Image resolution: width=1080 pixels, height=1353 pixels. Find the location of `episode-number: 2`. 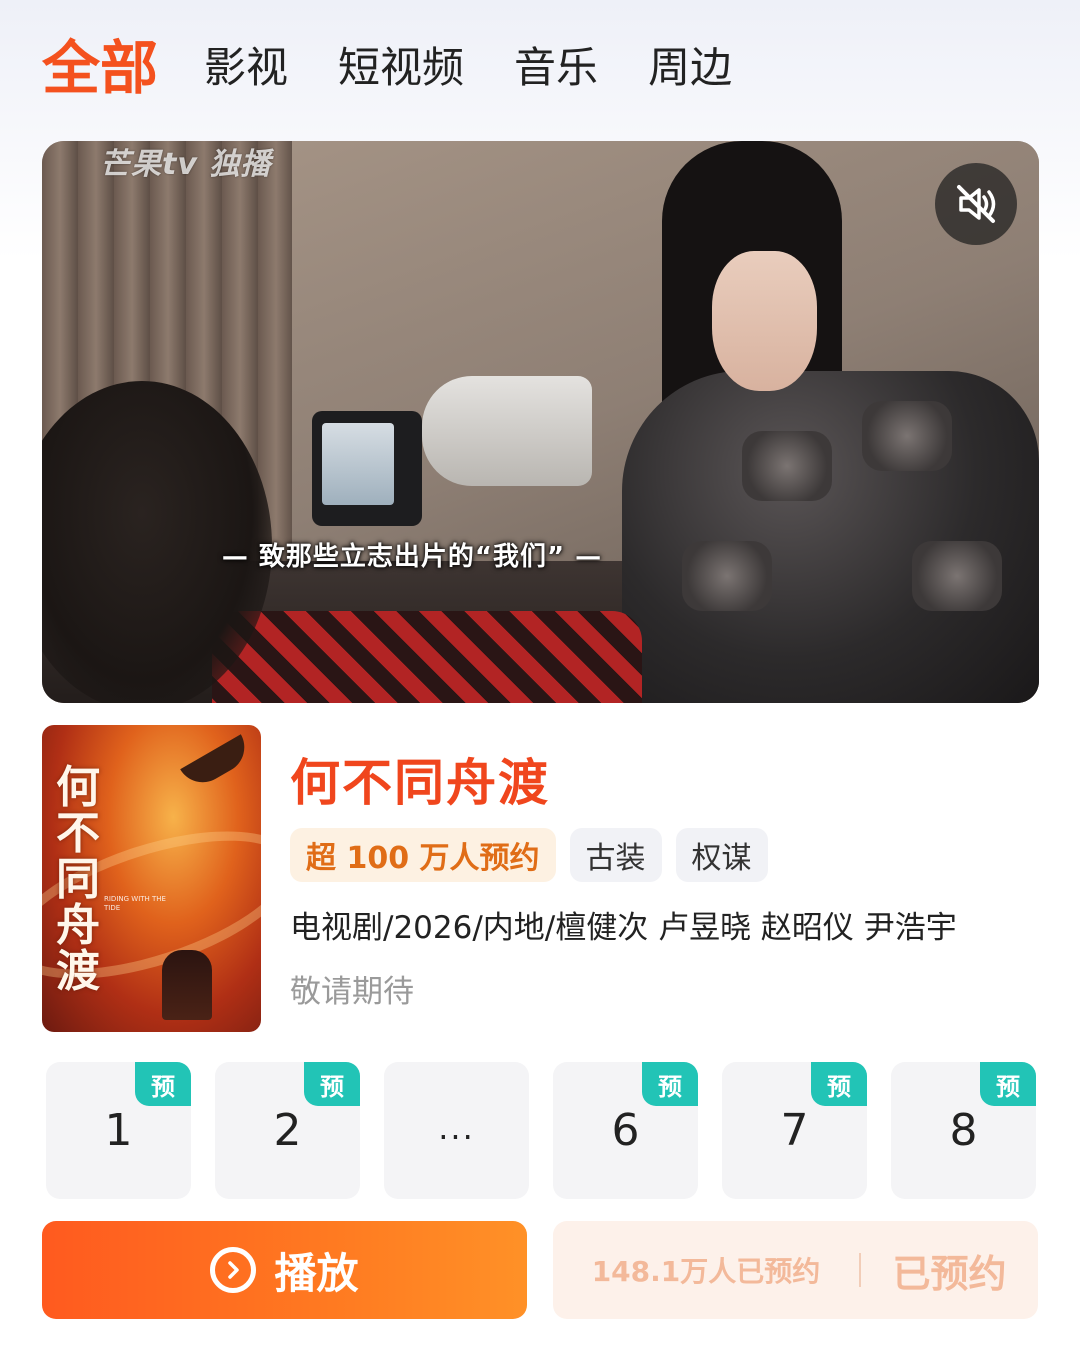

episode-number: 2 is located at coordinates (287, 1130).